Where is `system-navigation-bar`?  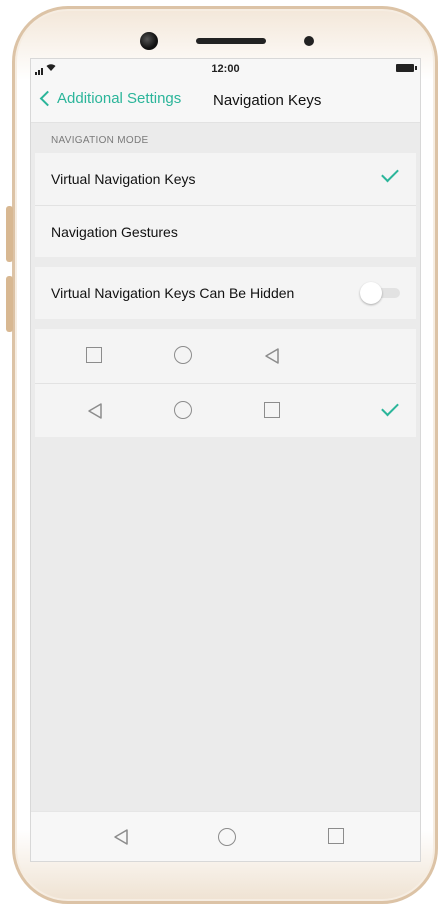
system-navigation-bar is located at coordinates (225, 836).